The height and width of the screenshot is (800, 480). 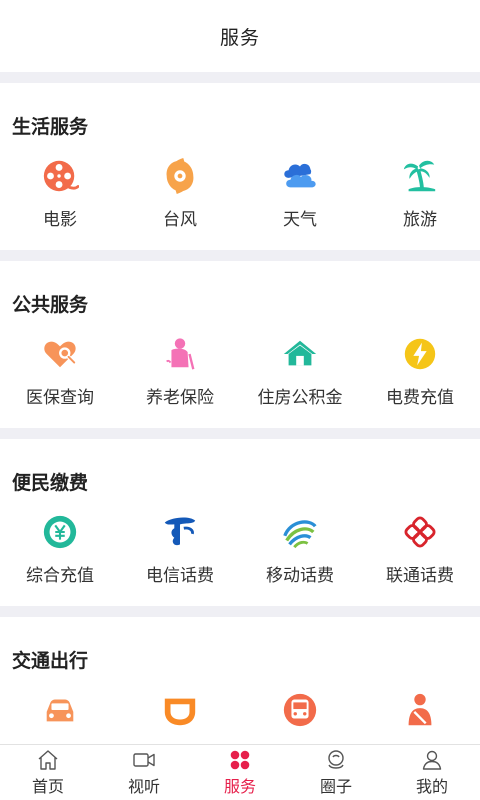 I want to click on service-label: 电费充值, so click(x=420, y=398).